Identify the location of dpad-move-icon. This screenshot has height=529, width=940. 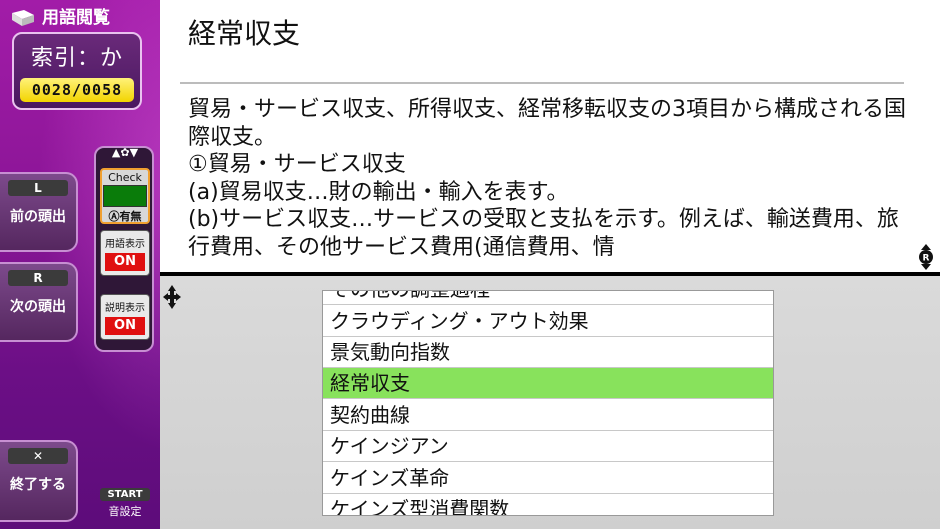
(172, 297).